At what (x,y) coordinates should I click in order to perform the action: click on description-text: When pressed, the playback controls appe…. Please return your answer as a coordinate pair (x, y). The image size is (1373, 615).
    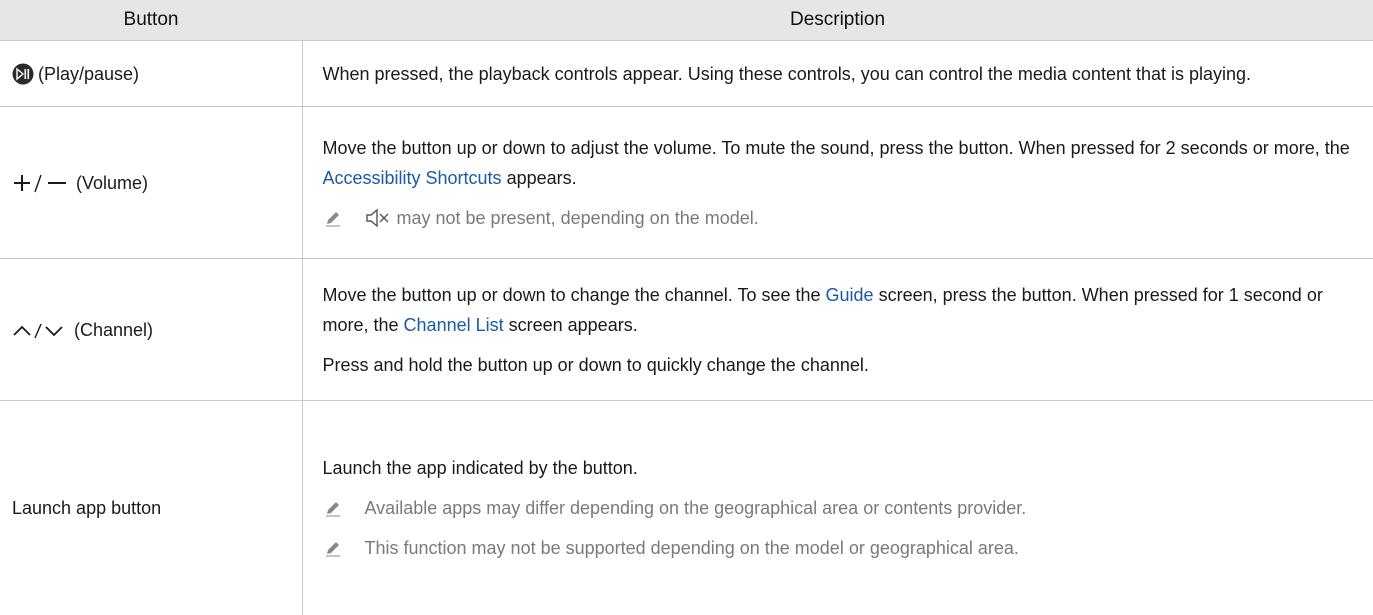
    Looking at the image, I should click on (787, 73).